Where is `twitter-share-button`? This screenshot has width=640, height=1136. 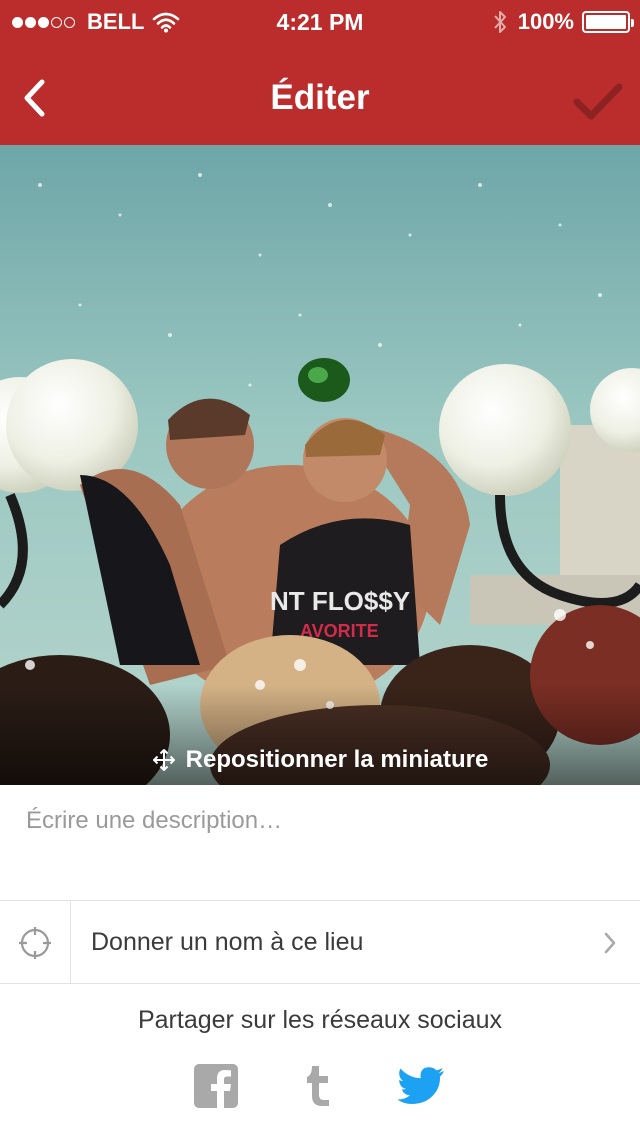 twitter-share-button is located at coordinates (421, 1086).